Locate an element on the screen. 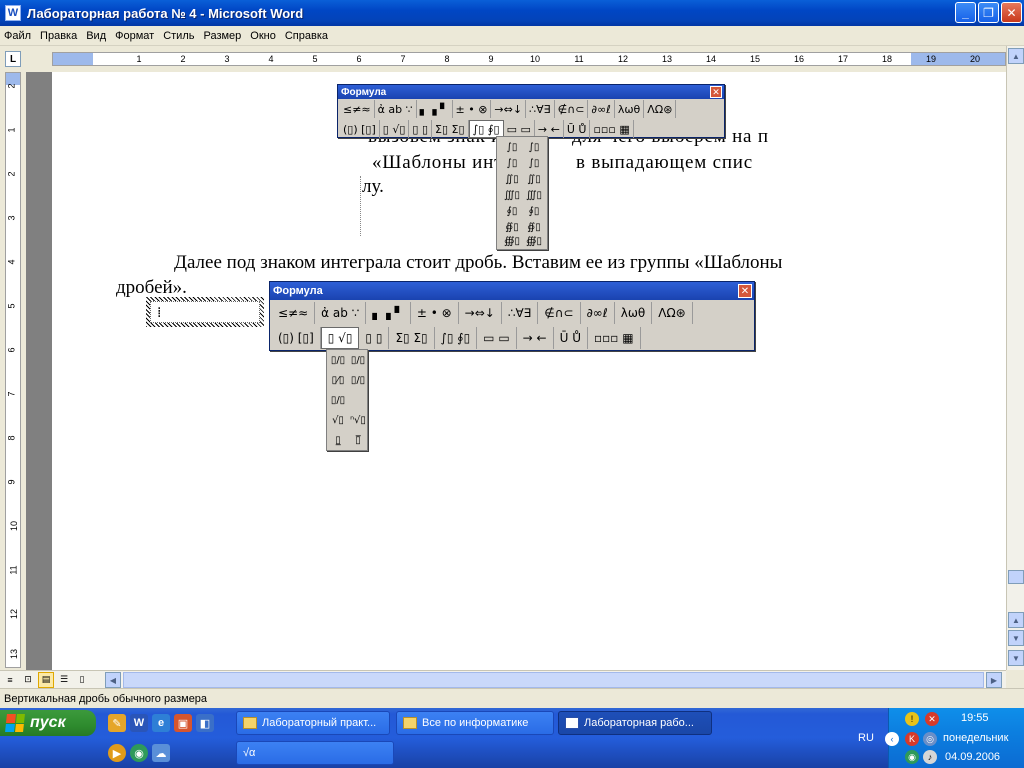 The height and width of the screenshot is (768, 1024). menu-file: Файл is located at coordinates (18, 36).